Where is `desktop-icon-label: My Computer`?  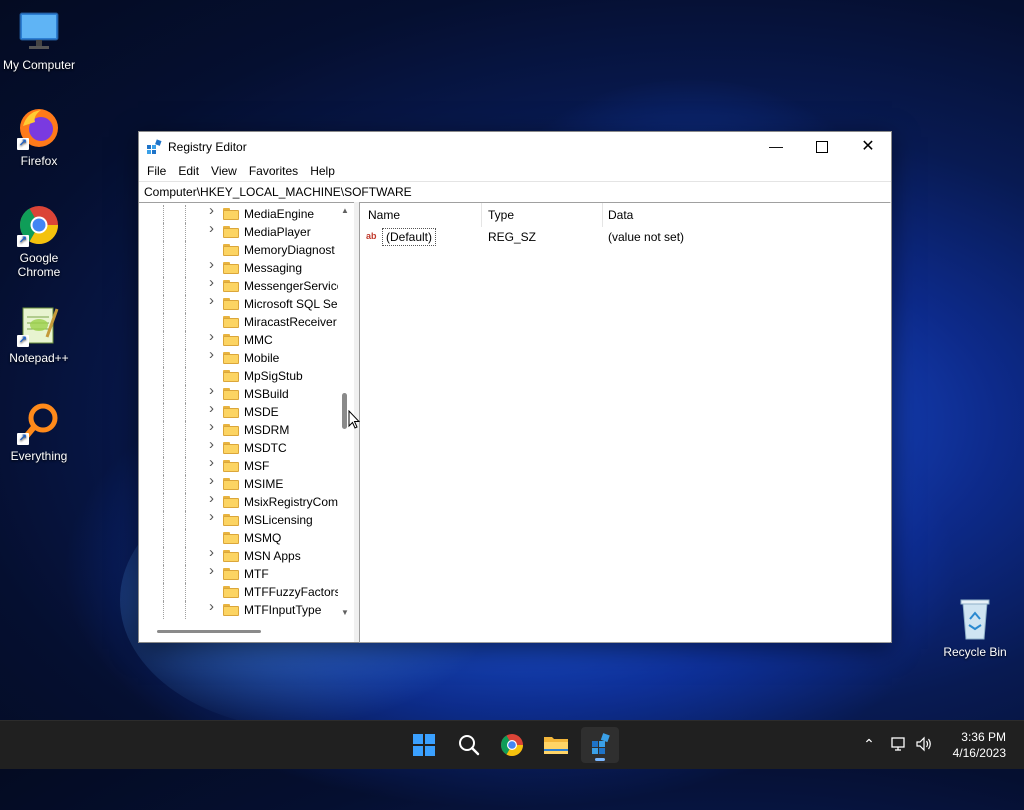
desktop-icon-label: My Computer is located at coordinates (39, 65).